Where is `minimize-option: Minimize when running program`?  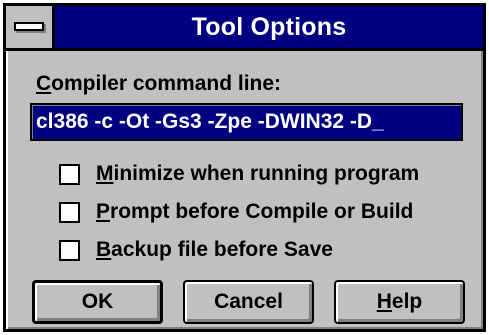 minimize-option: Minimize when running program is located at coordinates (239, 174).